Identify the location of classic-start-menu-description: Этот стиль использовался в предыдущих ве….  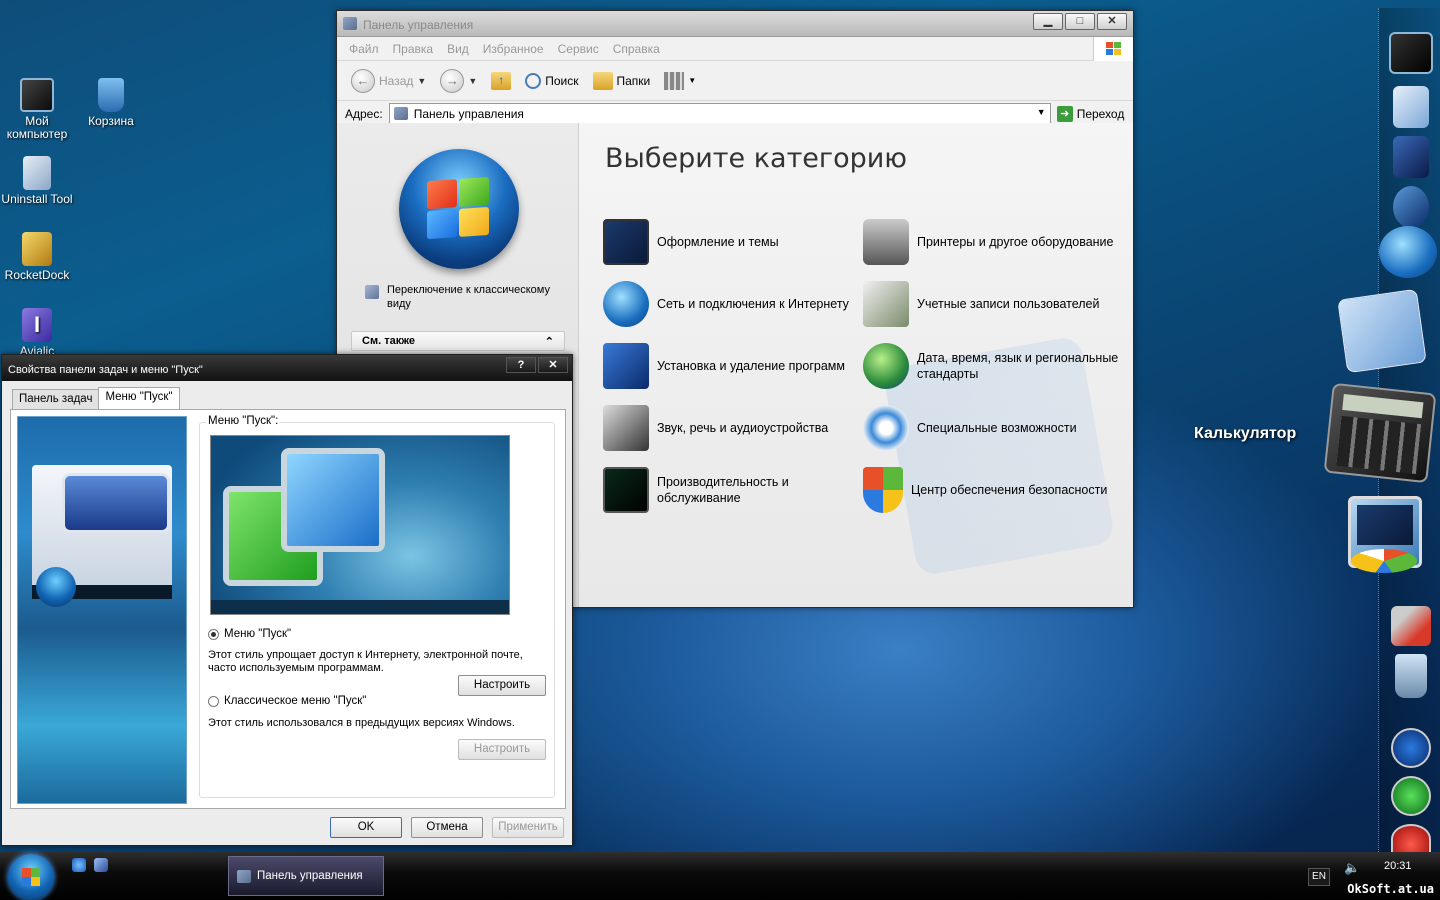
(361, 723).